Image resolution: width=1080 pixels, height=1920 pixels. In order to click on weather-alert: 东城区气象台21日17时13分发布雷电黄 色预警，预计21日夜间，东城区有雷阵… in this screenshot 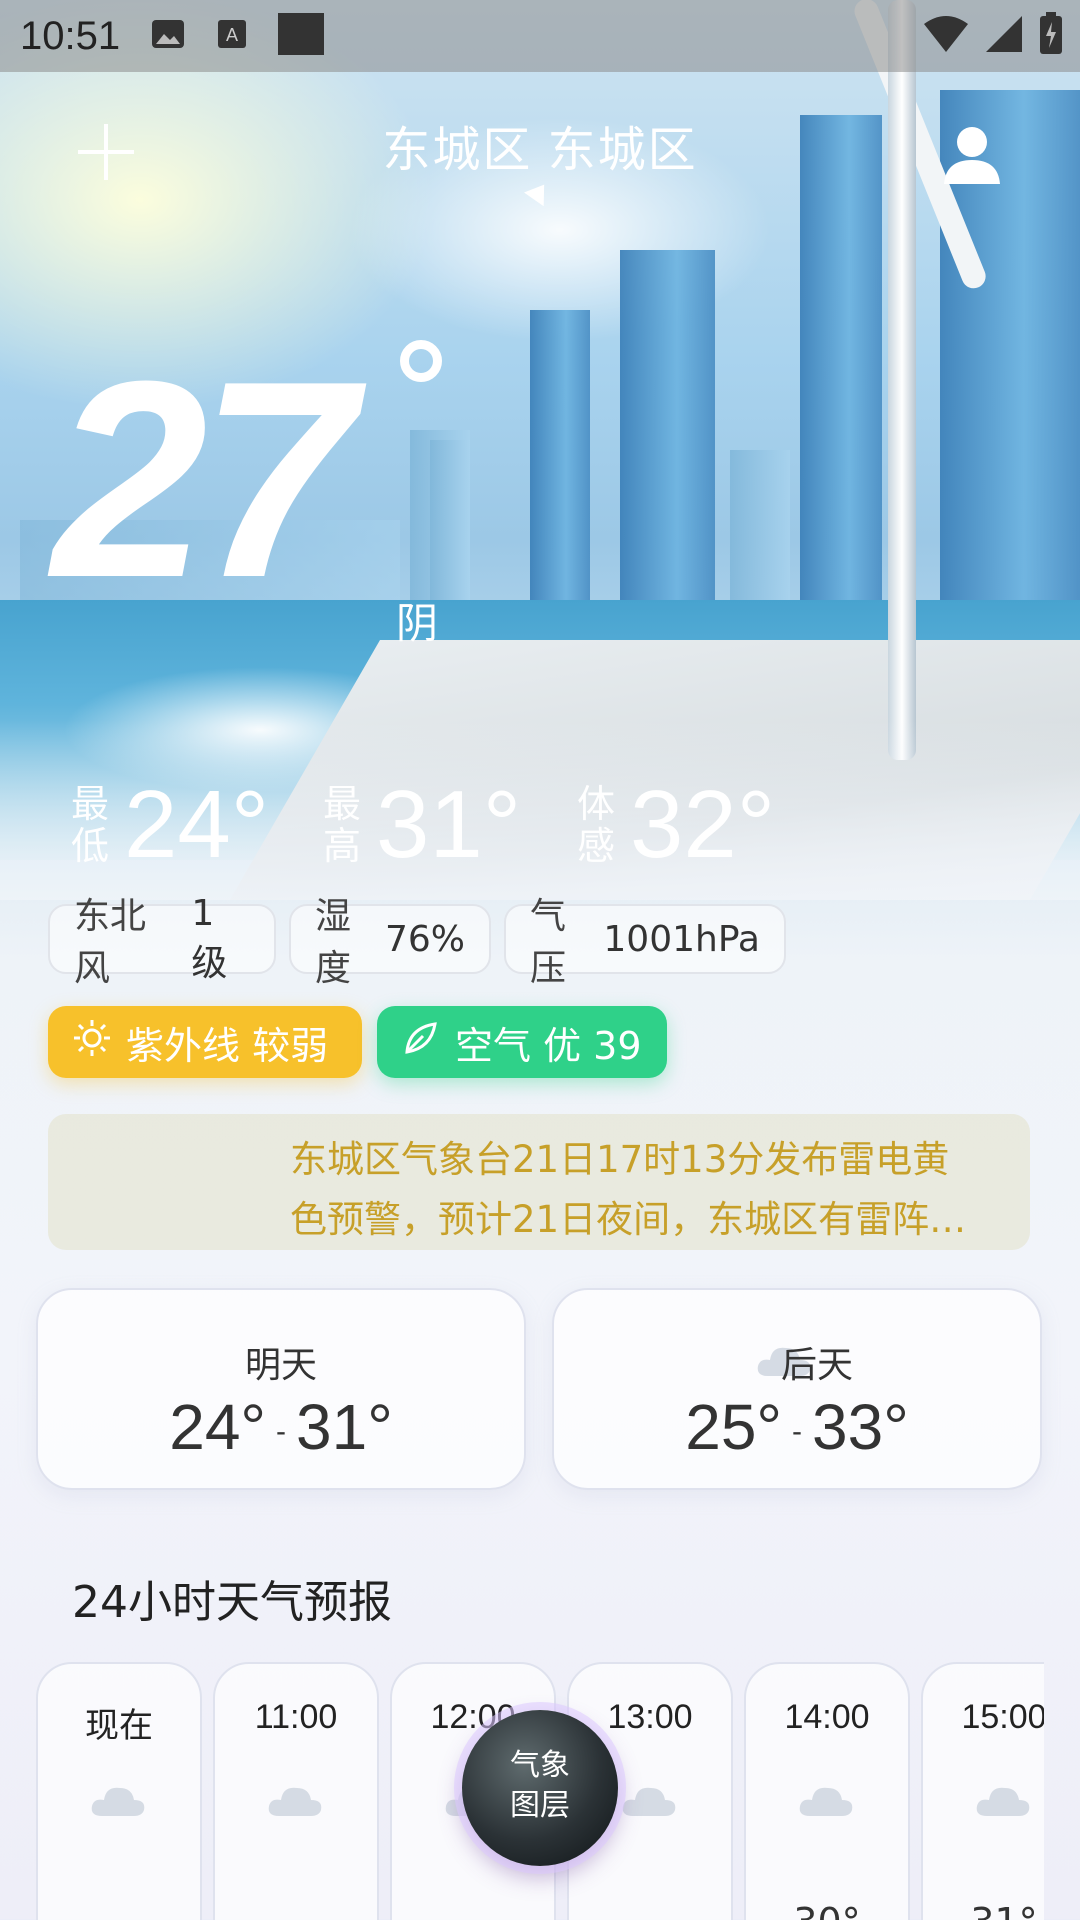, I will do `click(539, 1182)`.